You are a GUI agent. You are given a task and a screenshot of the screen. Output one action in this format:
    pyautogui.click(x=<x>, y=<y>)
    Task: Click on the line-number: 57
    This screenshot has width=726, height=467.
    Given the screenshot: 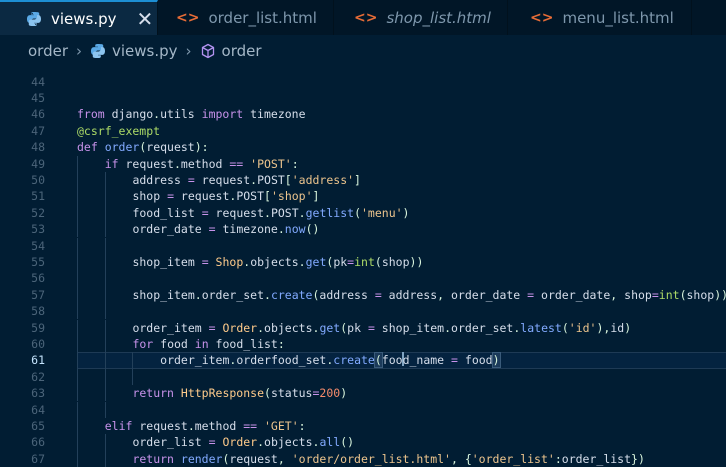 What is the action you would take?
    pyautogui.click(x=38, y=294)
    